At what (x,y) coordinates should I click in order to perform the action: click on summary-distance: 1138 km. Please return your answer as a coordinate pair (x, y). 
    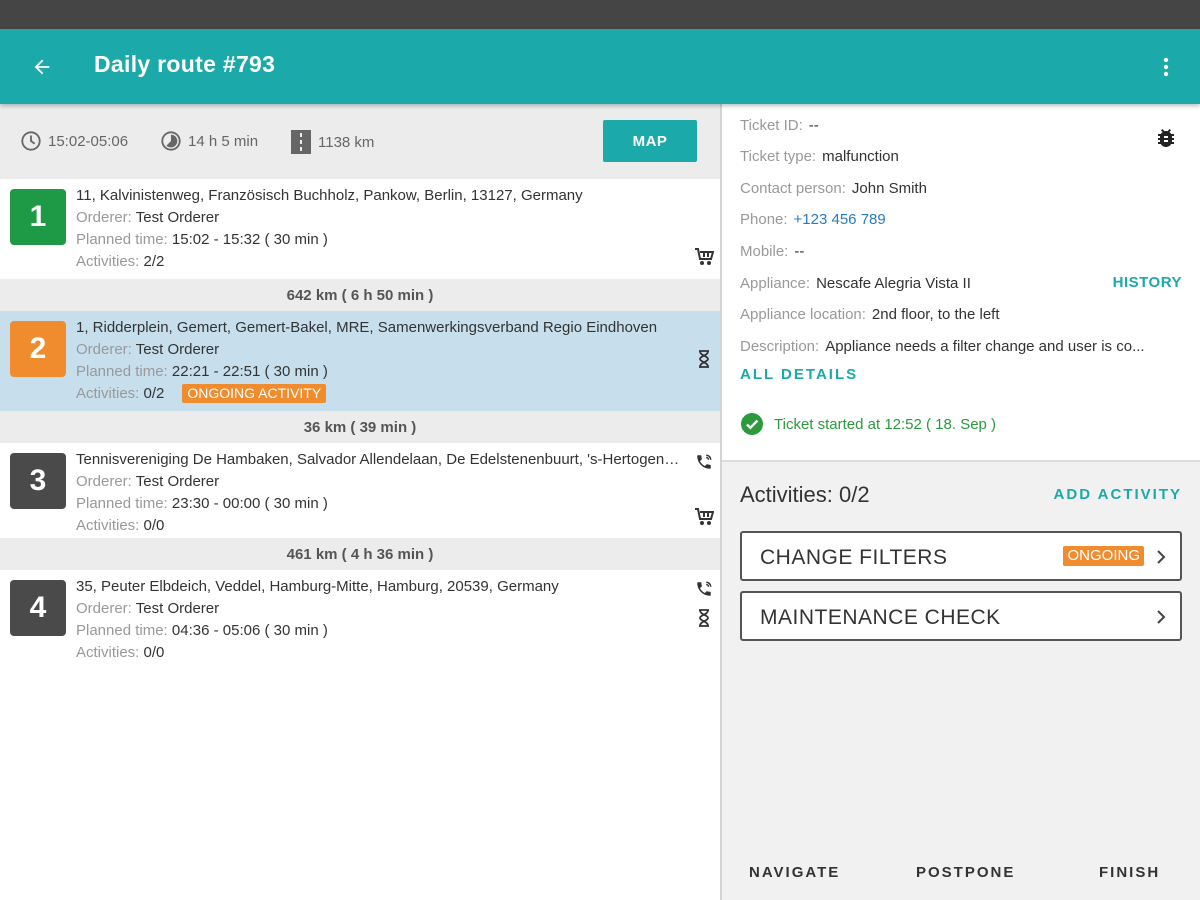
    Looking at the image, I should click on (332, 142).